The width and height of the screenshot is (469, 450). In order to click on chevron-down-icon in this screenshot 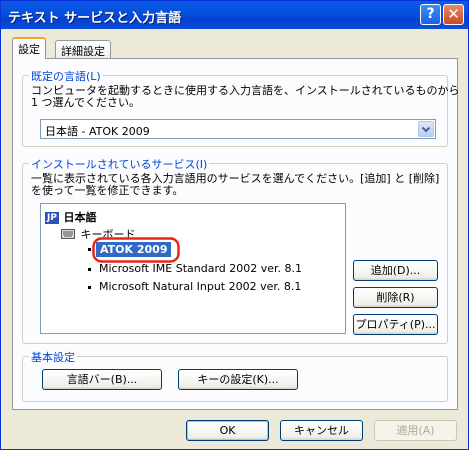, I will do `click(426, 129)`.